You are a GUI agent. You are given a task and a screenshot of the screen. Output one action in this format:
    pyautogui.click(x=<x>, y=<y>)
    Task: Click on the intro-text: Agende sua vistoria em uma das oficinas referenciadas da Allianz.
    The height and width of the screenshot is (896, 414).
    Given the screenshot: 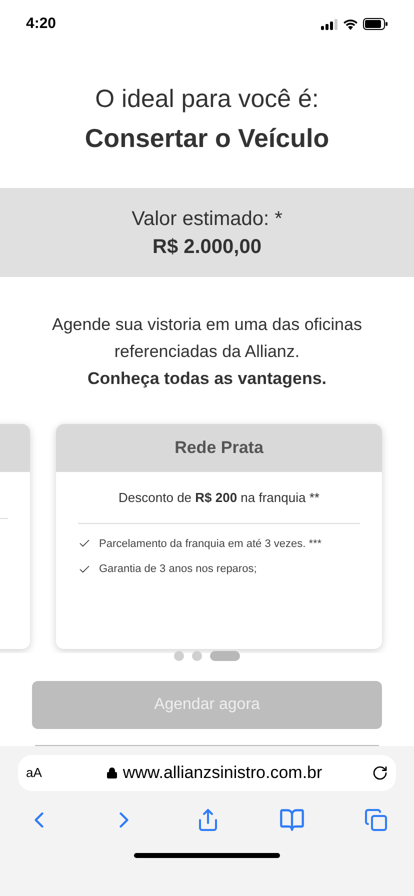 What is the action you would take?
    pyautogui.click(x=207, y=338)
    